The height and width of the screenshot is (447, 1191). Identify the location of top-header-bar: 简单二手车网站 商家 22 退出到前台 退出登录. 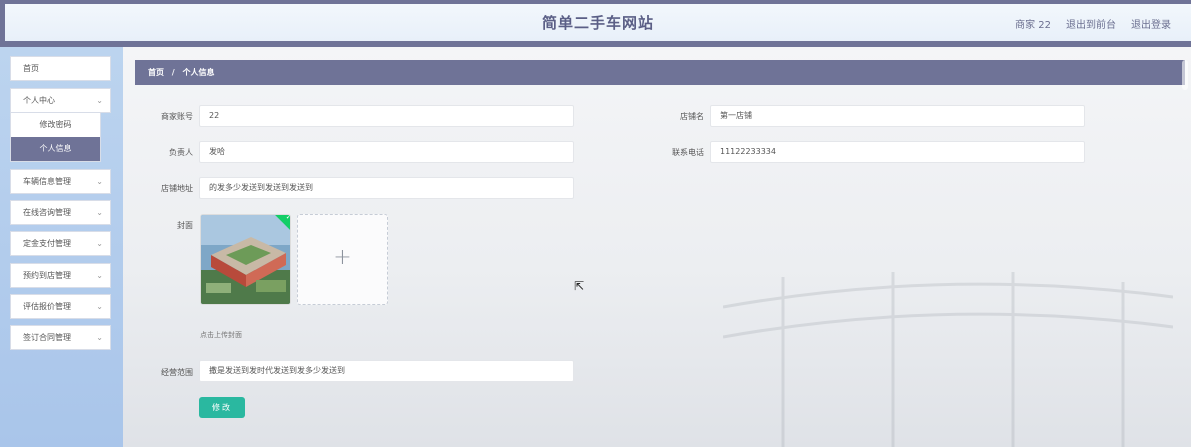
(595, 23).